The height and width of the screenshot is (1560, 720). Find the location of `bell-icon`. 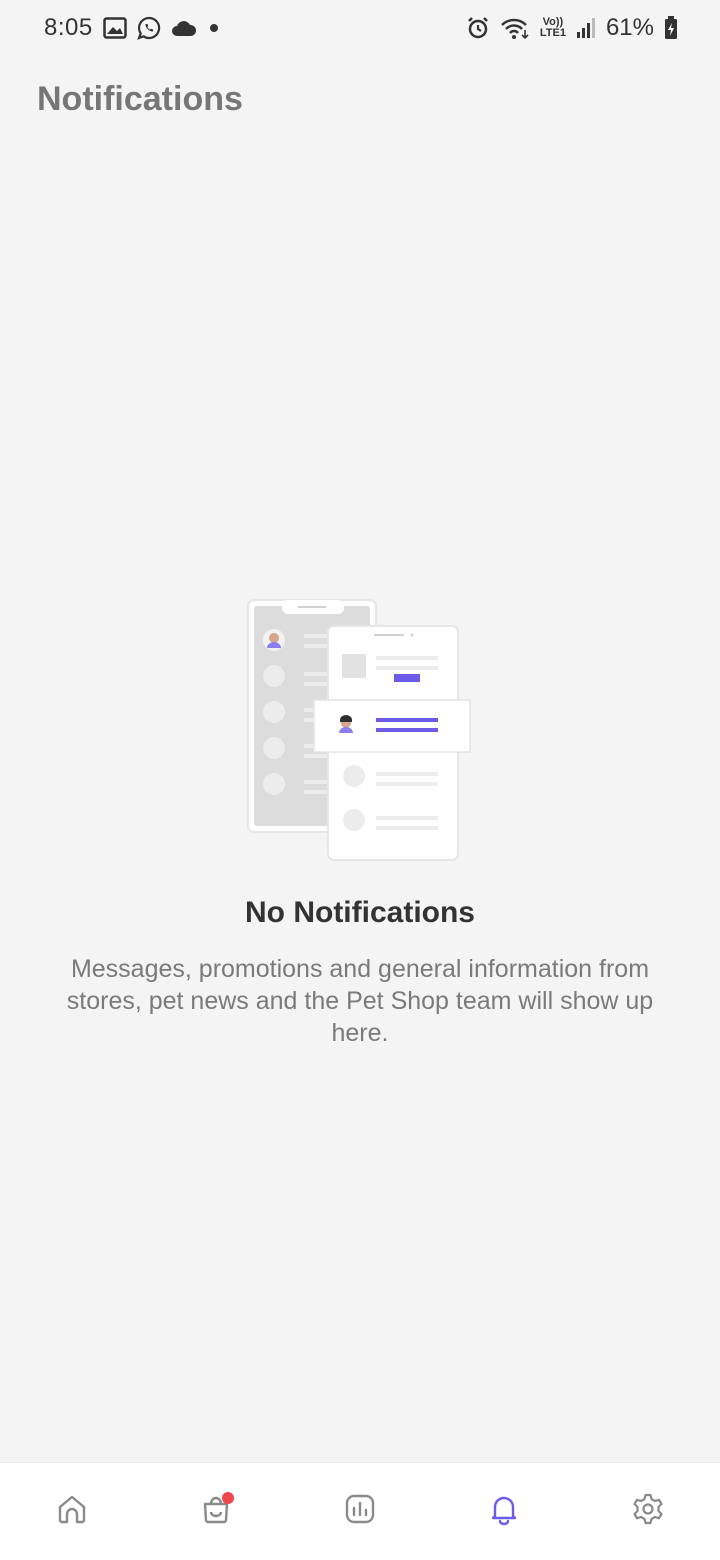

bell-icon is located at coordinates (504, 1511).